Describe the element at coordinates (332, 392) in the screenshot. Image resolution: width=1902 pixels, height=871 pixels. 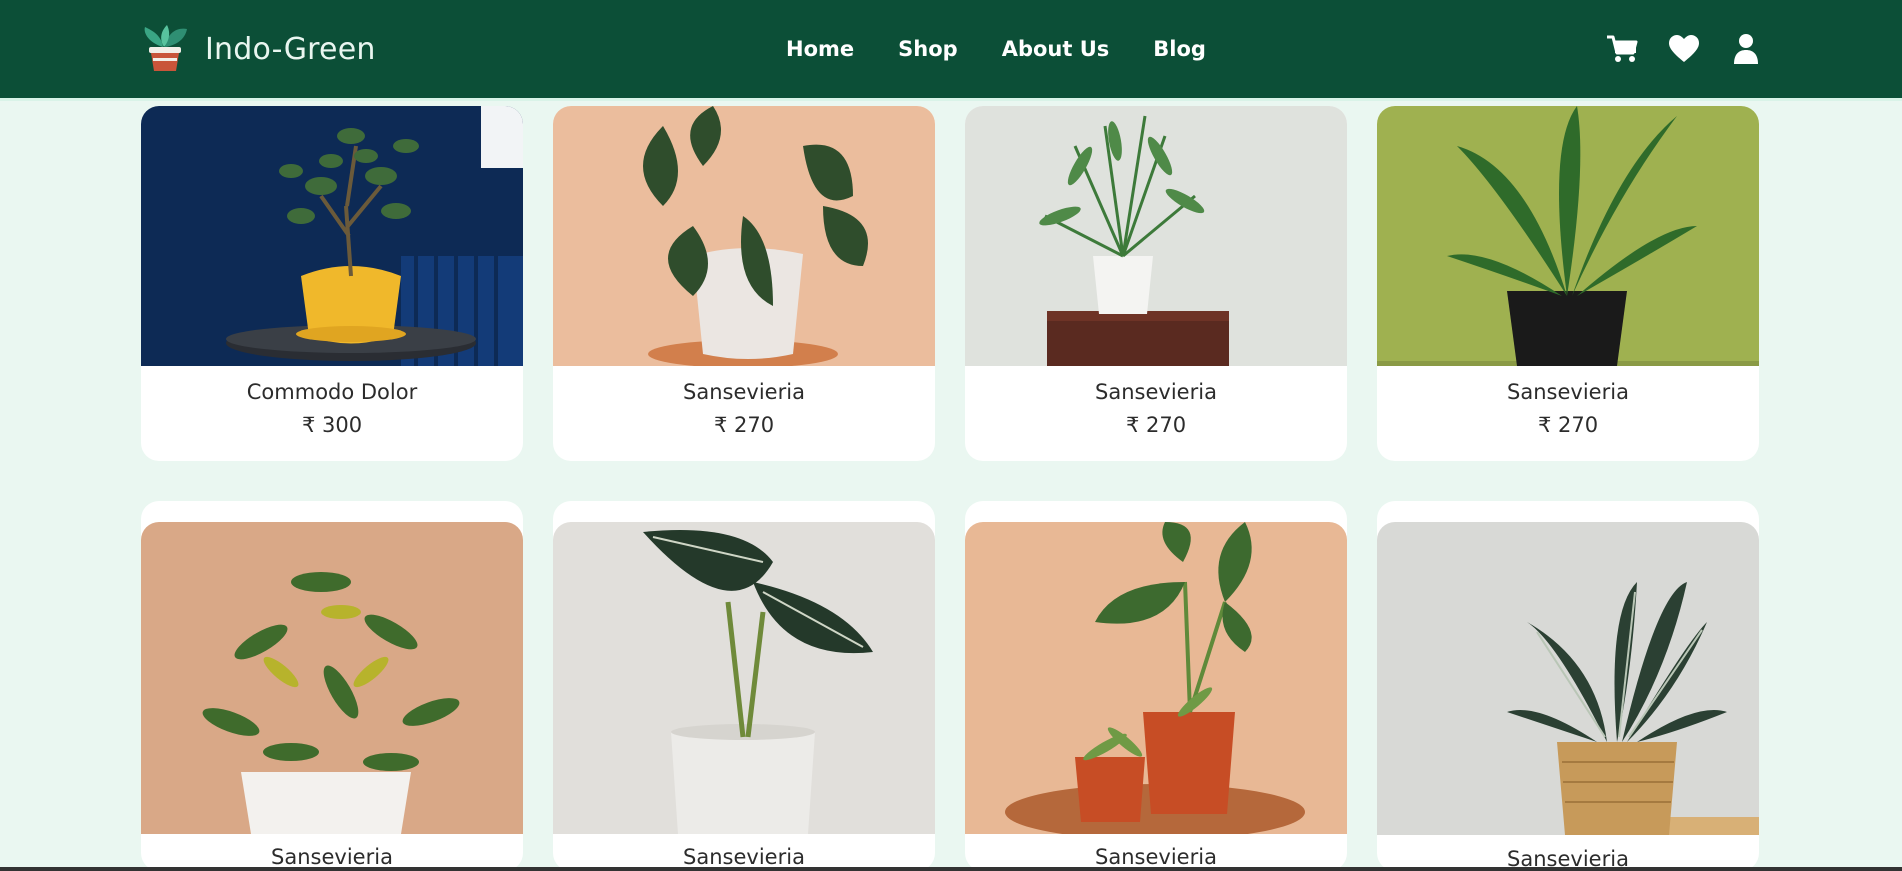
I see `product-name: Commodo Dolor` at that location.